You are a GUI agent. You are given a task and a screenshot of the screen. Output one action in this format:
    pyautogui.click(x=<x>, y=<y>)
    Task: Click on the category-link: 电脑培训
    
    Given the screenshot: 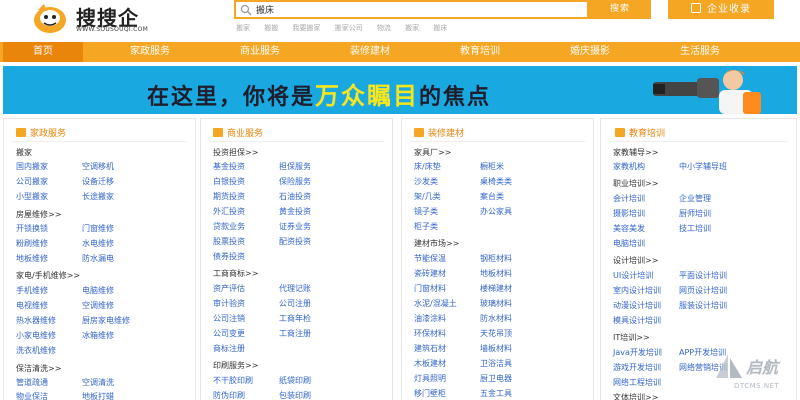 What is the action you would take?
    pyautogui.click(x=629, y=243)
    